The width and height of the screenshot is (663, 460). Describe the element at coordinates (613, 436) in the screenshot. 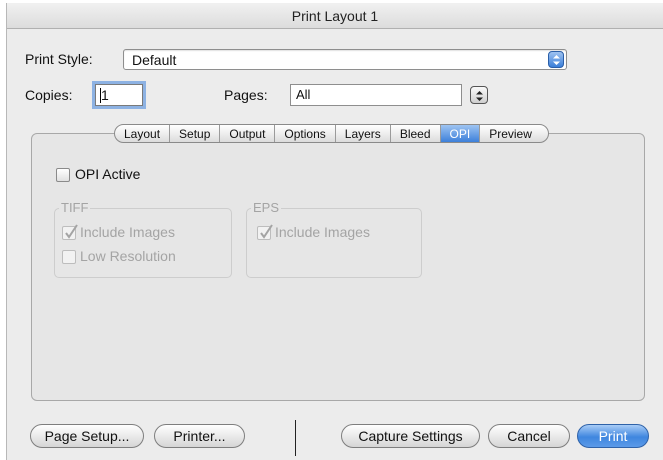

I see `print-button: Print` at that location.